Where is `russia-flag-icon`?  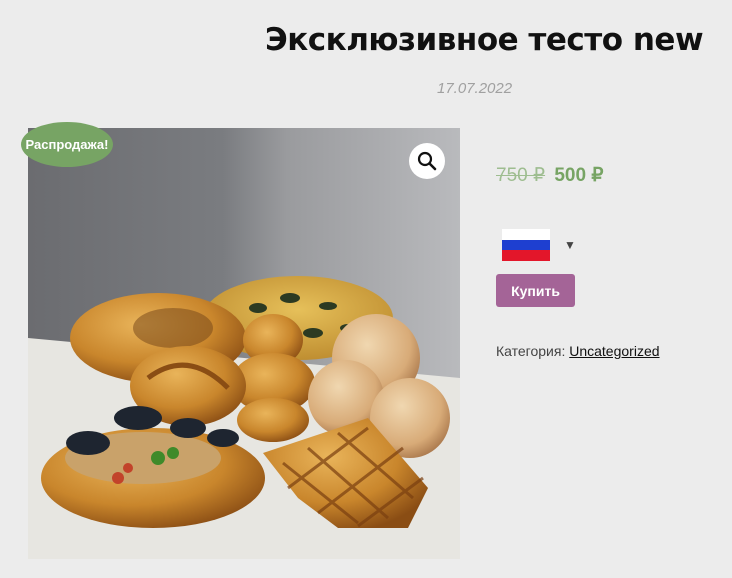 russia-flag-icon is located at coordinates (526, 245).